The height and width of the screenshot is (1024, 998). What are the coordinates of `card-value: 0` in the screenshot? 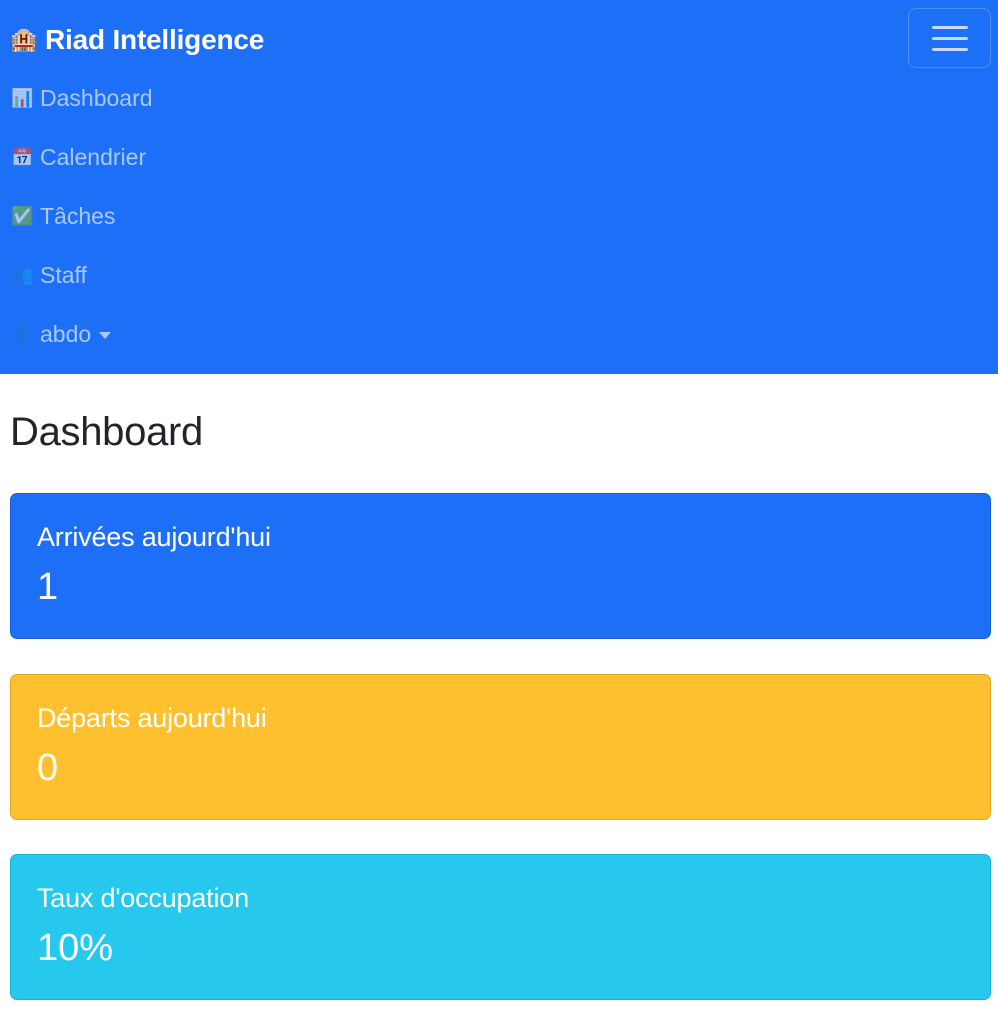 It's located at (48, 768).